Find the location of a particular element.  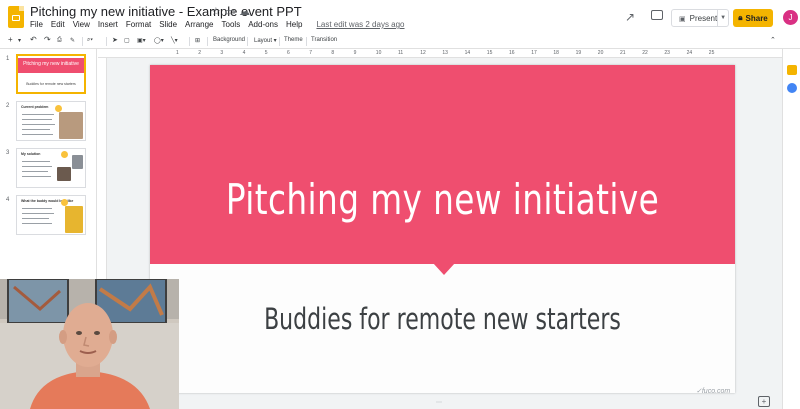

ruler-tick-label: 23 is located at coordinates (667, 53).